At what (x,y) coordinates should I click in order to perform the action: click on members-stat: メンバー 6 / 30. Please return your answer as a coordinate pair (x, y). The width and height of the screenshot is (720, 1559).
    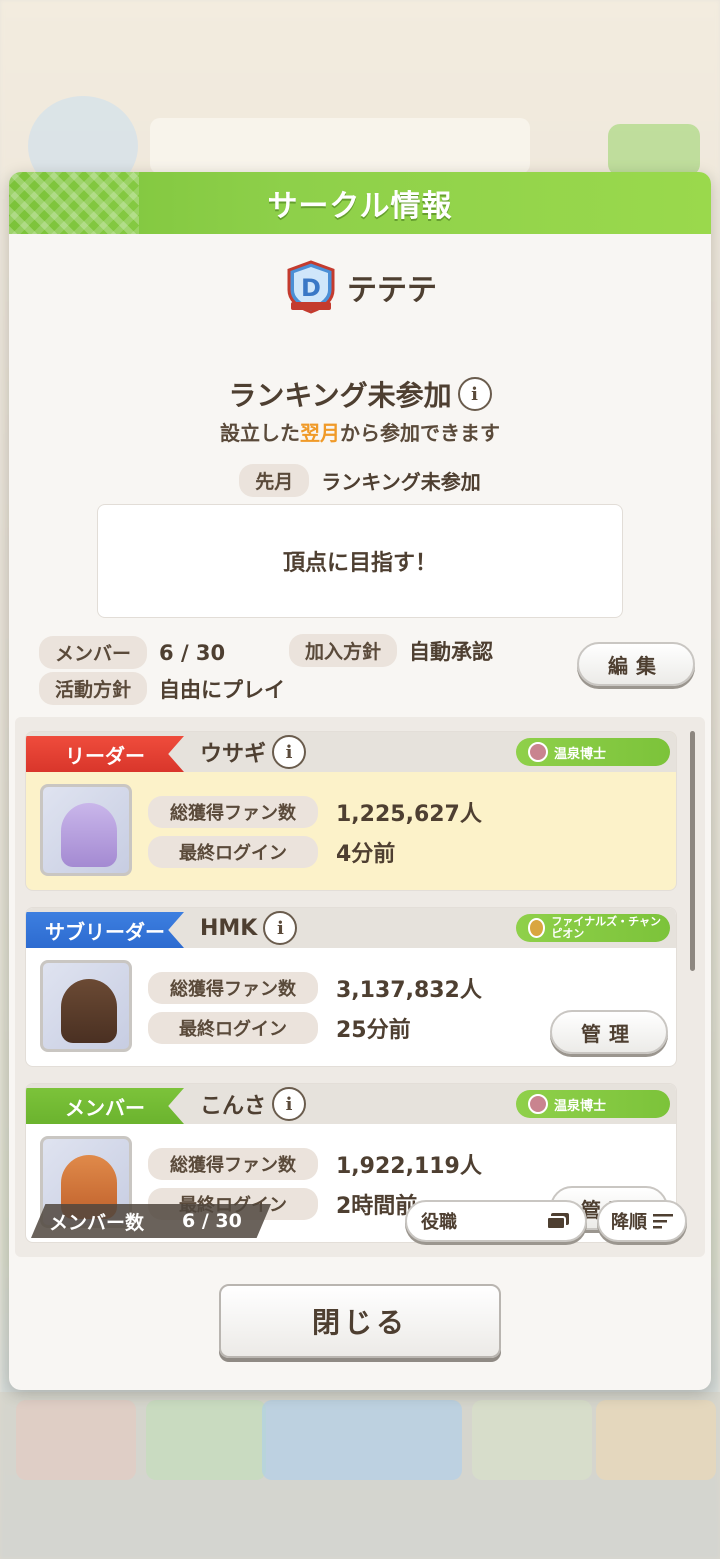
    Looking at the image, I should click on (132, 652).